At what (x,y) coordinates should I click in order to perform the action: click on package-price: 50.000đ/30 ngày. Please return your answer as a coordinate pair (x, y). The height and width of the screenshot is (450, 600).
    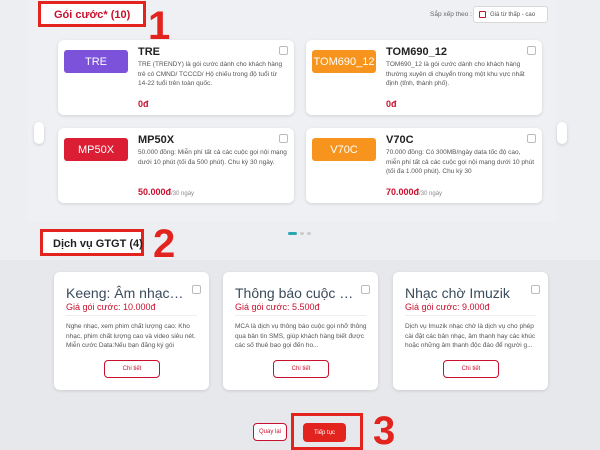
    Looking at the image, I should click on (166, 192).